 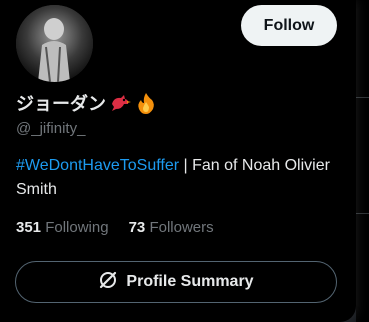 I want to click on followers-link: 73 Followers, so click(x=171, y=227).